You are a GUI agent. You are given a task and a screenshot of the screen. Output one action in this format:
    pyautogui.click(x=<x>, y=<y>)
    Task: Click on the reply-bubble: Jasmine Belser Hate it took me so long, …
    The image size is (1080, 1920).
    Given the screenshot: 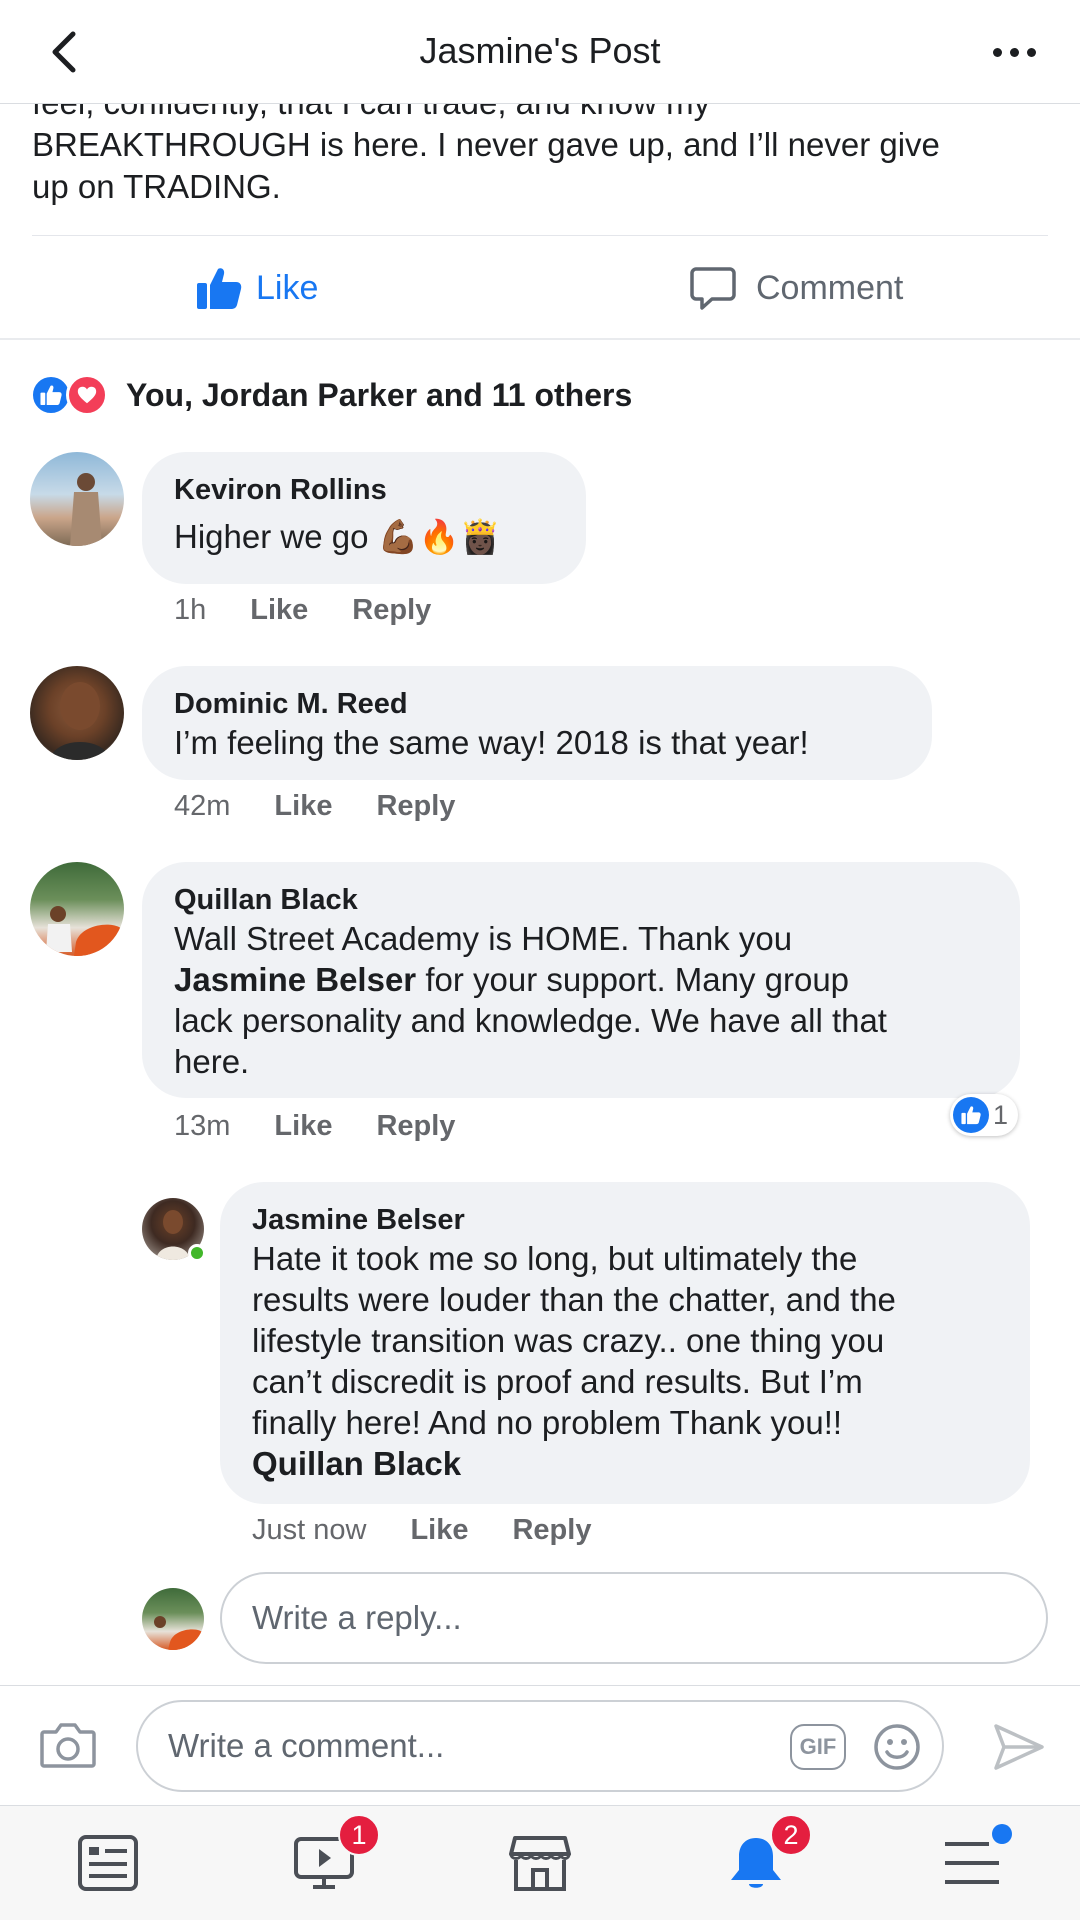 What is the action you would take?
    pyautogui.click(x=625, y=1343)
    